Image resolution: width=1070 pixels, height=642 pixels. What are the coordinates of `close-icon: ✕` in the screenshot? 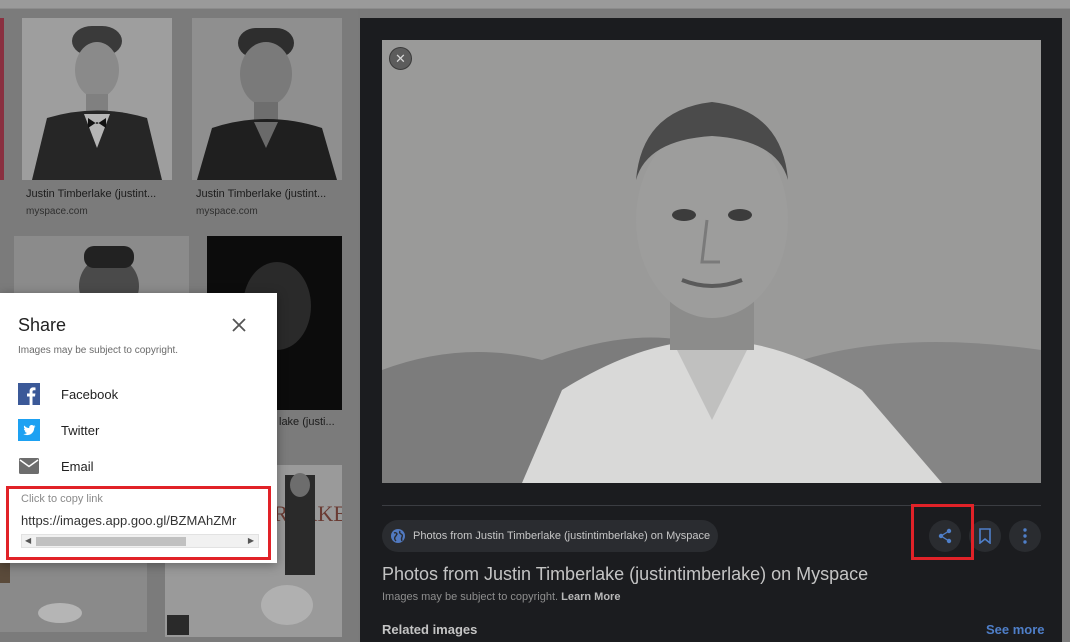 It's located at (400, 58).